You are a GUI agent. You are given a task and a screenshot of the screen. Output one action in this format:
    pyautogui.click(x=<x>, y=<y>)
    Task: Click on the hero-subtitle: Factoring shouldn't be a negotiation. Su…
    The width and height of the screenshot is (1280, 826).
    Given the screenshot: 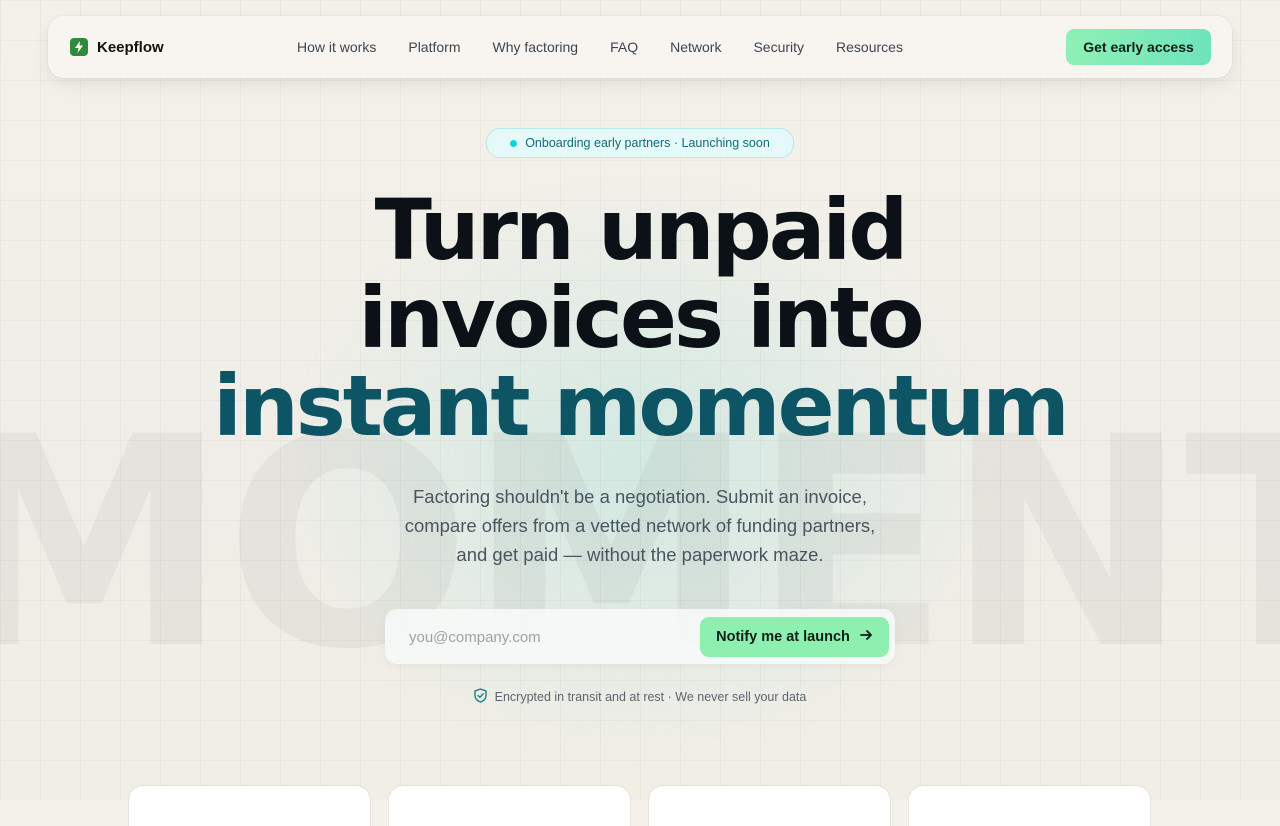 What is the action you would take?
    pyautogui.click(x=640, y=525)
    